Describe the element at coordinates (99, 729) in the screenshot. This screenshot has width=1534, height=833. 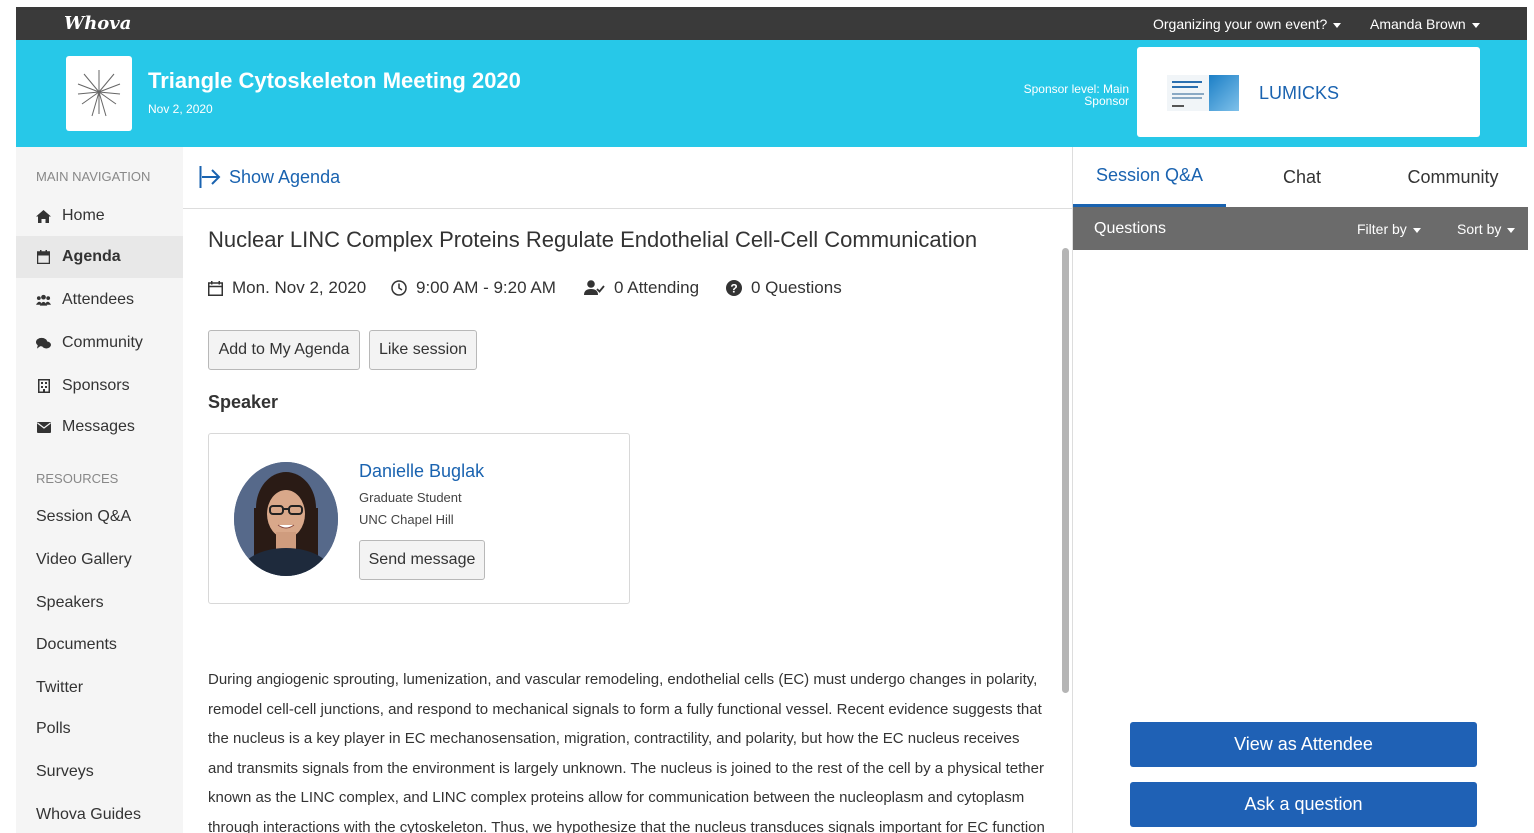
I see `sidebar-item-polls: Polls` at that location.